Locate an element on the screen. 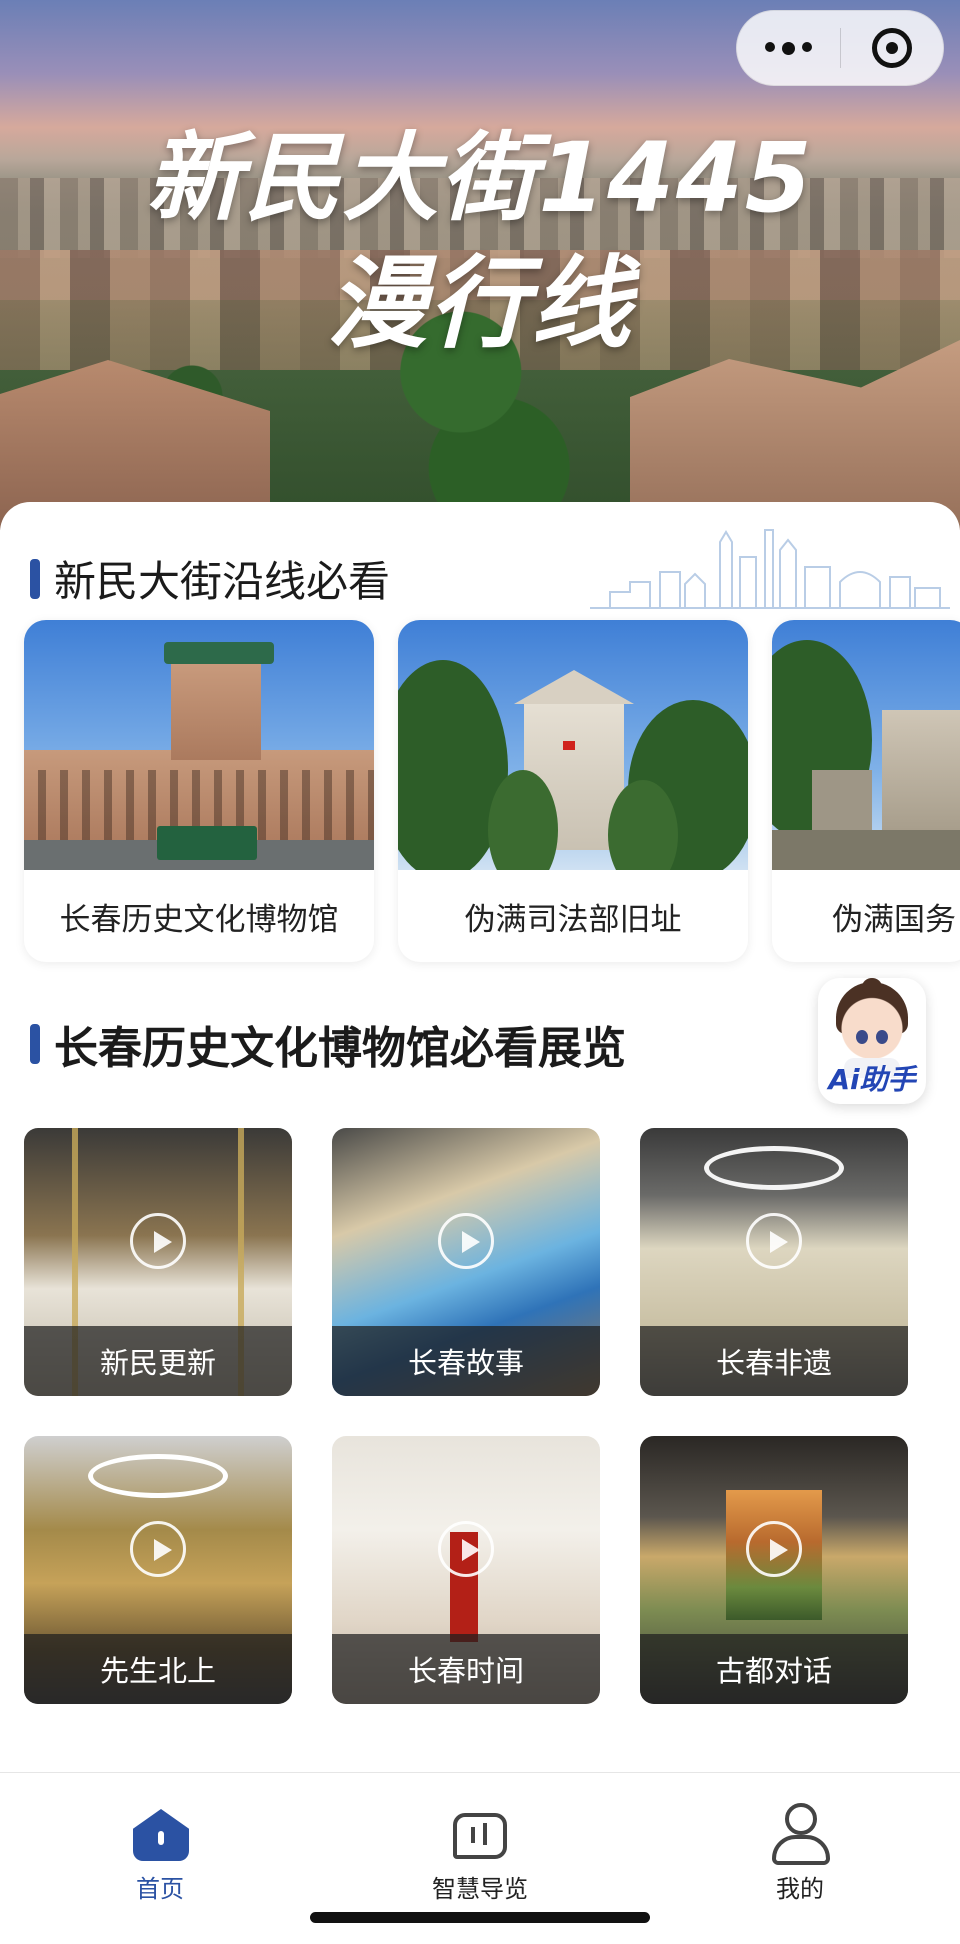  attraction-name: 伪满国务 is located at coordinates (894, 919).